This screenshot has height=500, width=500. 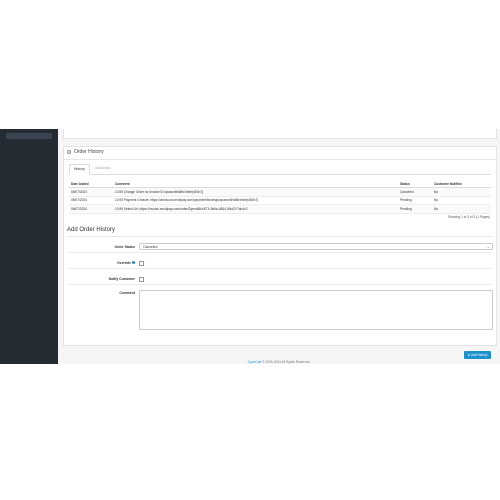 I want to click on column-header: Status, so click(x=415, y=184).